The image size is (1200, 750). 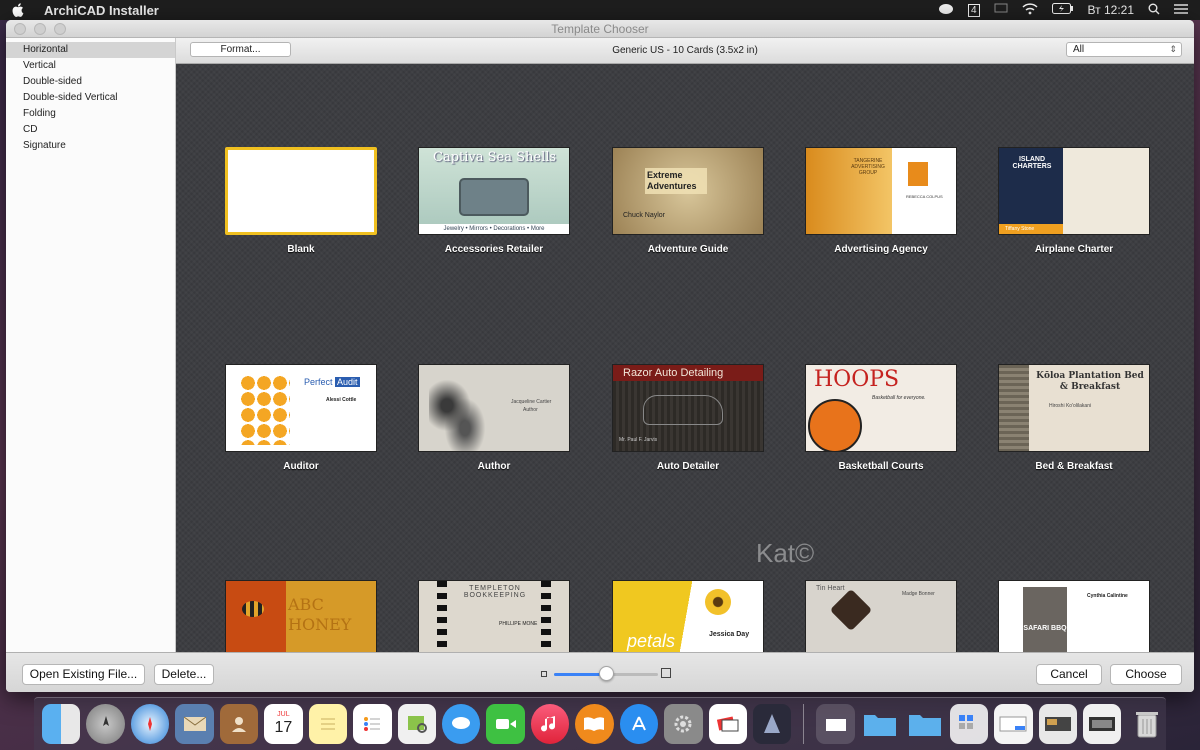 What do you see at coordinates (90, 114) in the screenshot?
I see `sidebar-item-folding: Folding` at bounding box center [90, 114].